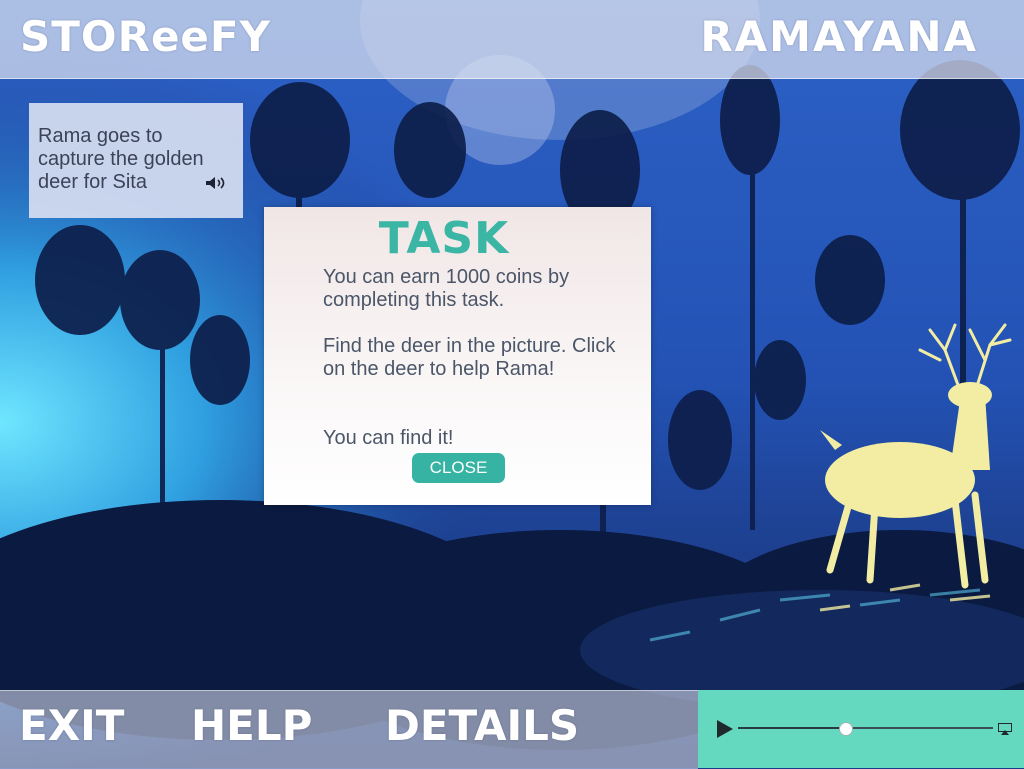  Describe the element at coordinates (146, 36) in the screenshot. I see `app-logo-title: STOReeFY` at that location.